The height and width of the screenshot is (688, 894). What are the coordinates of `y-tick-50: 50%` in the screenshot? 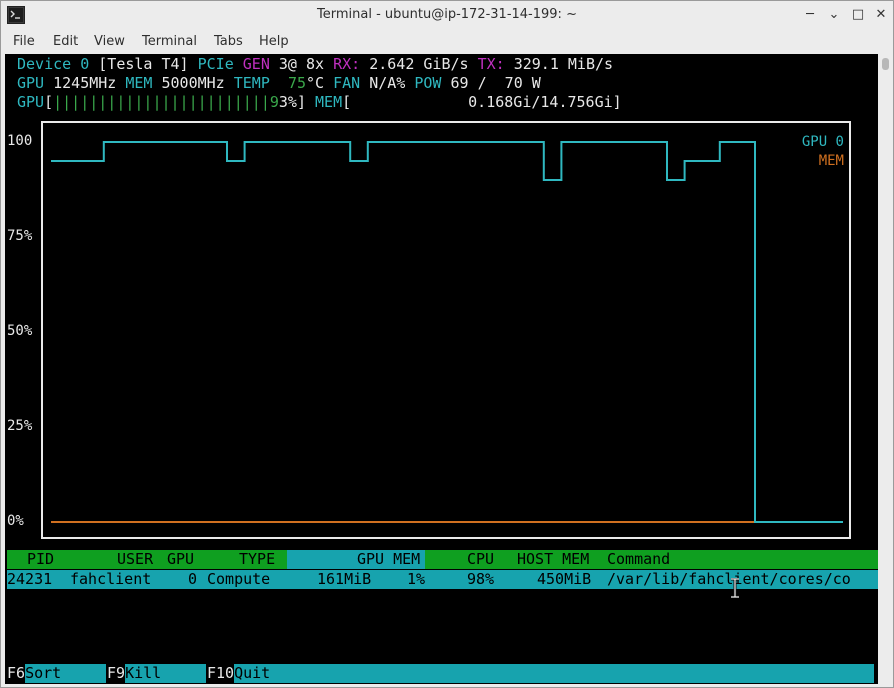 It's located at (20, 331).